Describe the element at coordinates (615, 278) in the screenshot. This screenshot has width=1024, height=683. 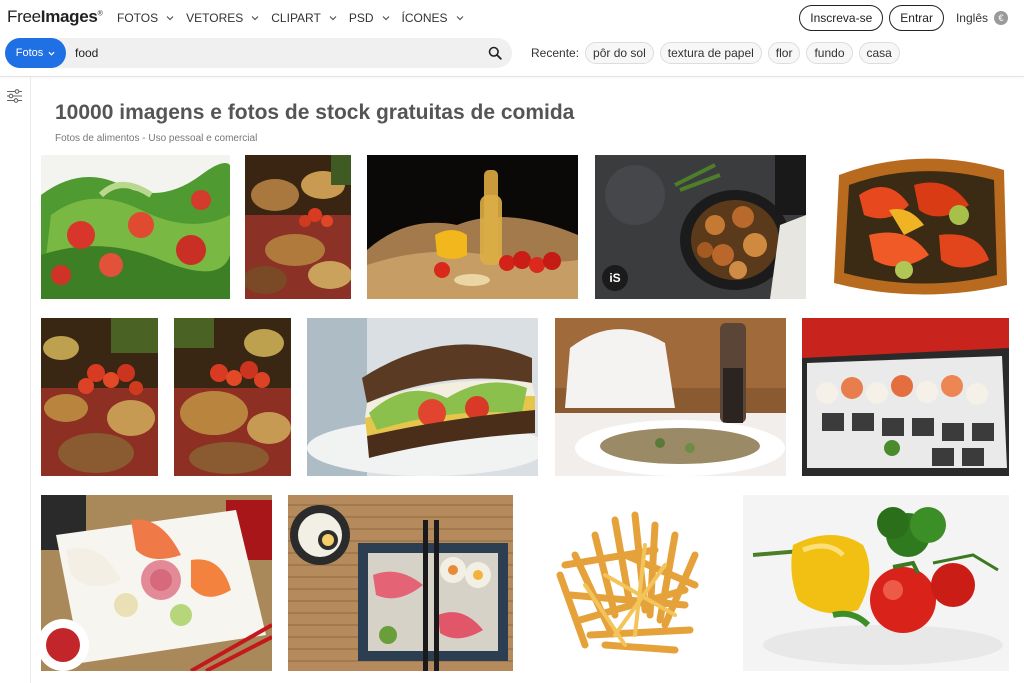
I see `istock-badge: iS` at that location.